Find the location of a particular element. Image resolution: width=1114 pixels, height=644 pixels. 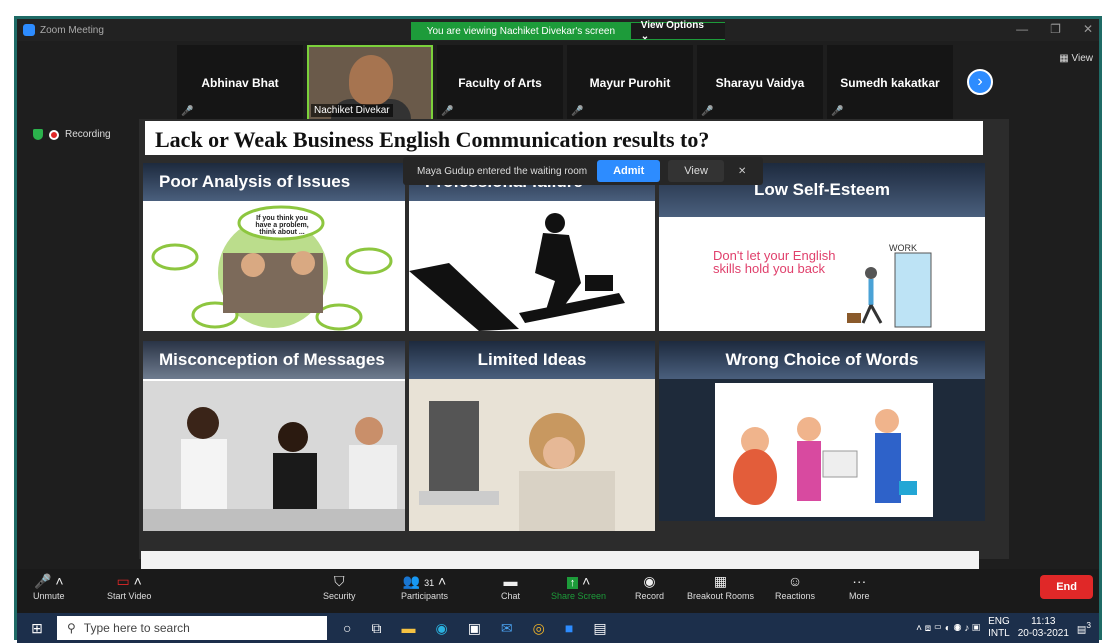

slide-panel: Professional failure is located at coordinates (532, 247).